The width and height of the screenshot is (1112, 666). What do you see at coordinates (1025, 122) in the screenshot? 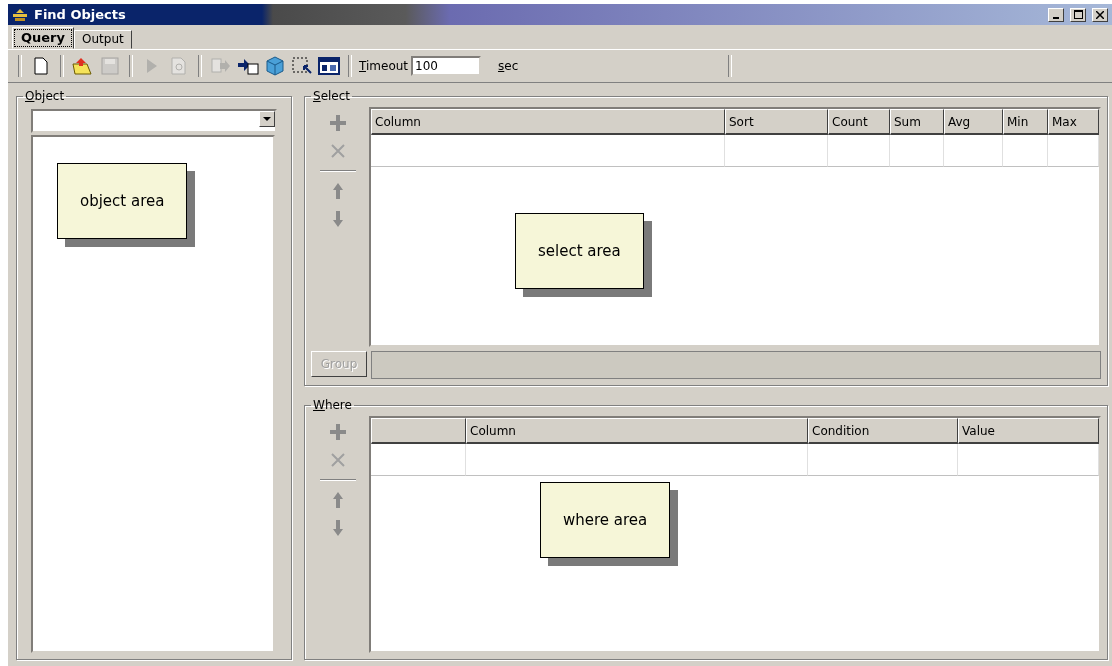
I see `column-header: Min` at bounding box center [1025, 122].